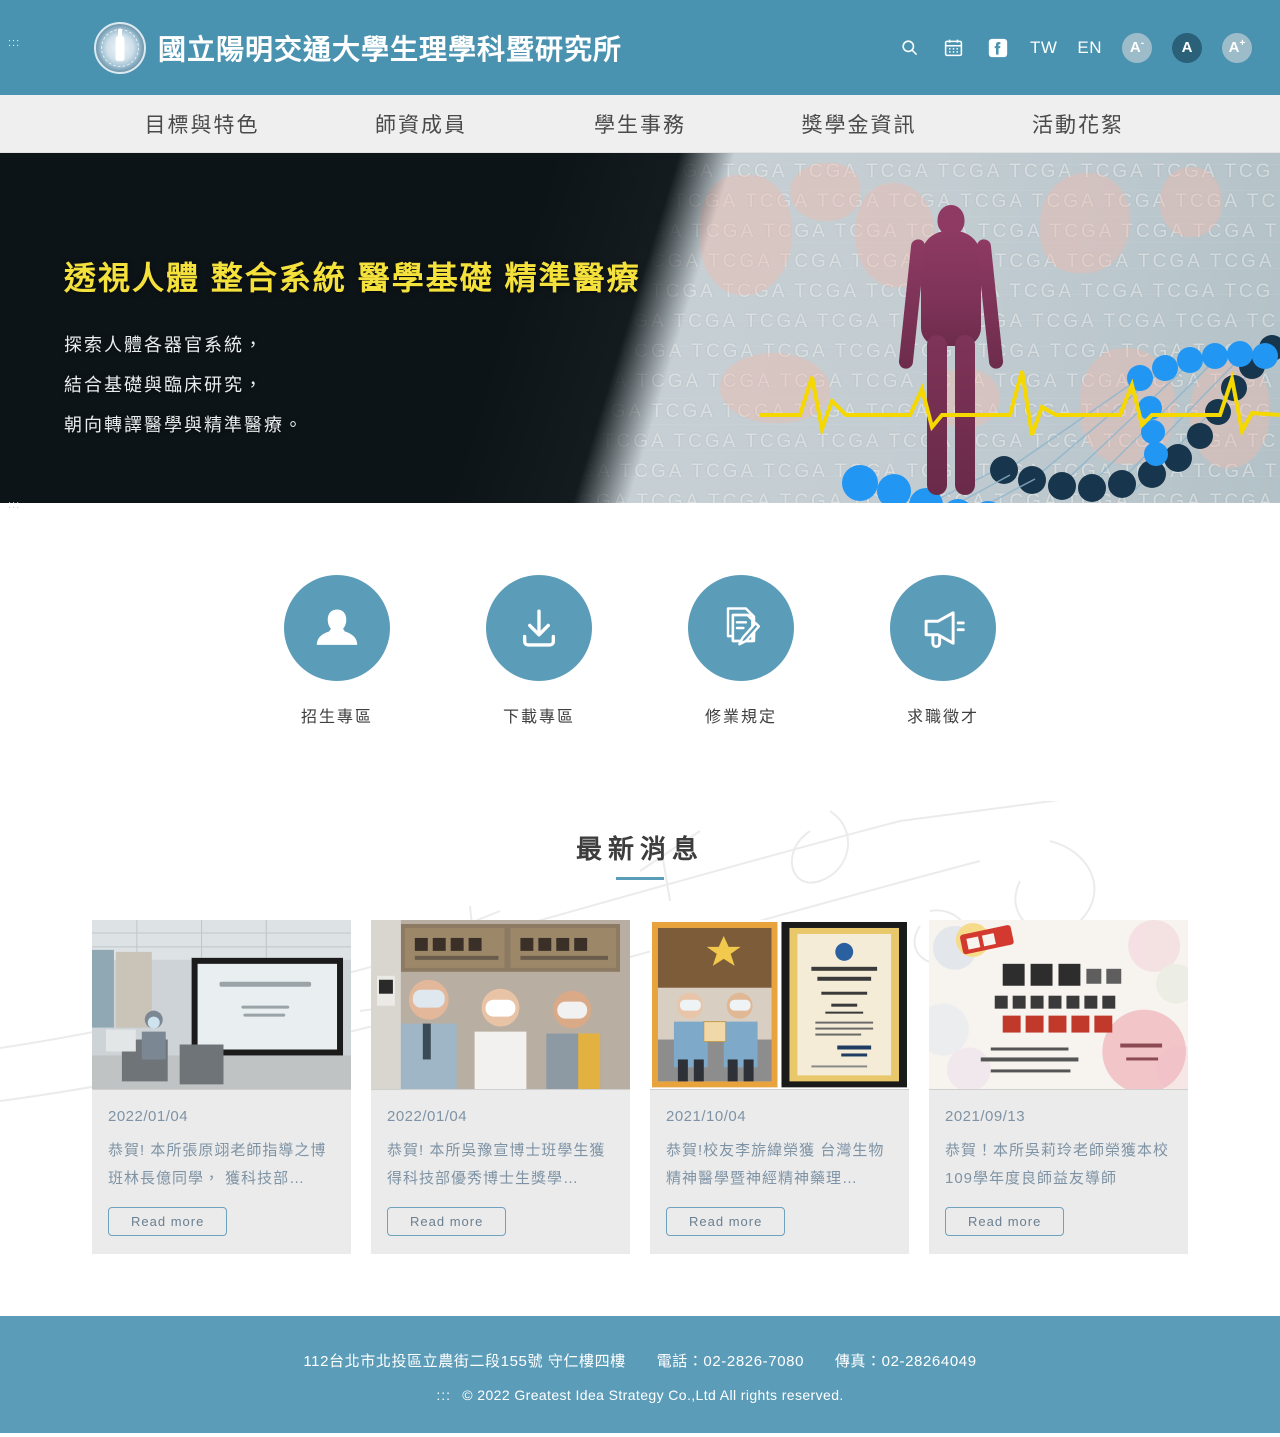 This screenshot has height=1437, width=1280. I want to click on nav-item-scholarship: 獎學金資訊, so click(859, 123).